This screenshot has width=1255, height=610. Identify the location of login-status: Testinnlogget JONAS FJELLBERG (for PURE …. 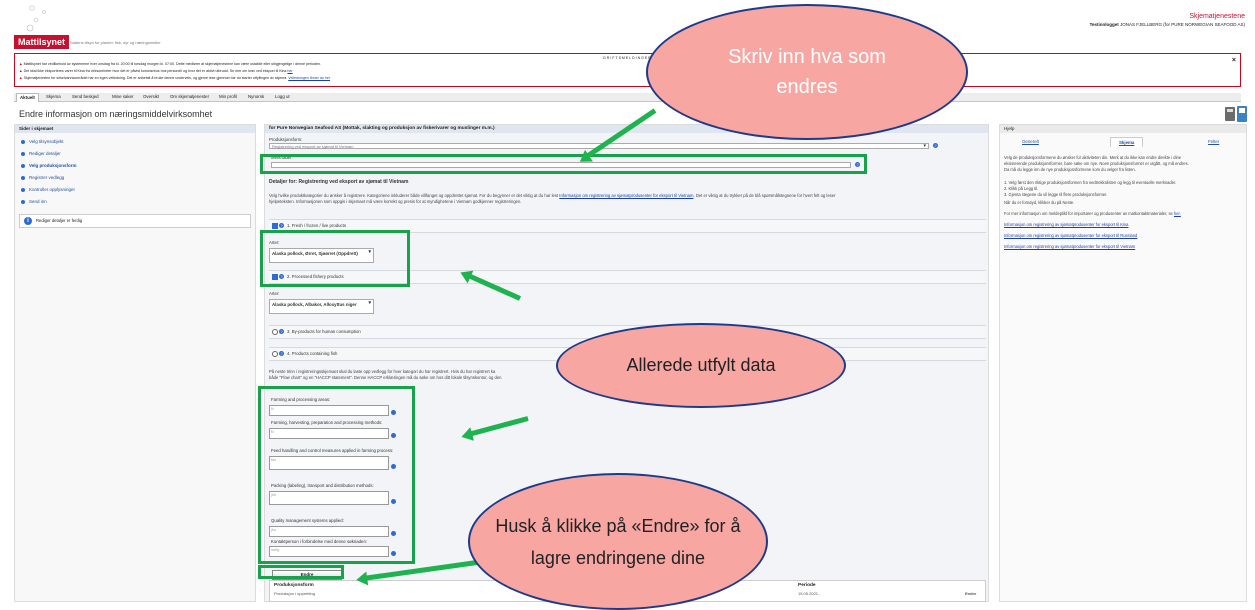
(1167, 24).